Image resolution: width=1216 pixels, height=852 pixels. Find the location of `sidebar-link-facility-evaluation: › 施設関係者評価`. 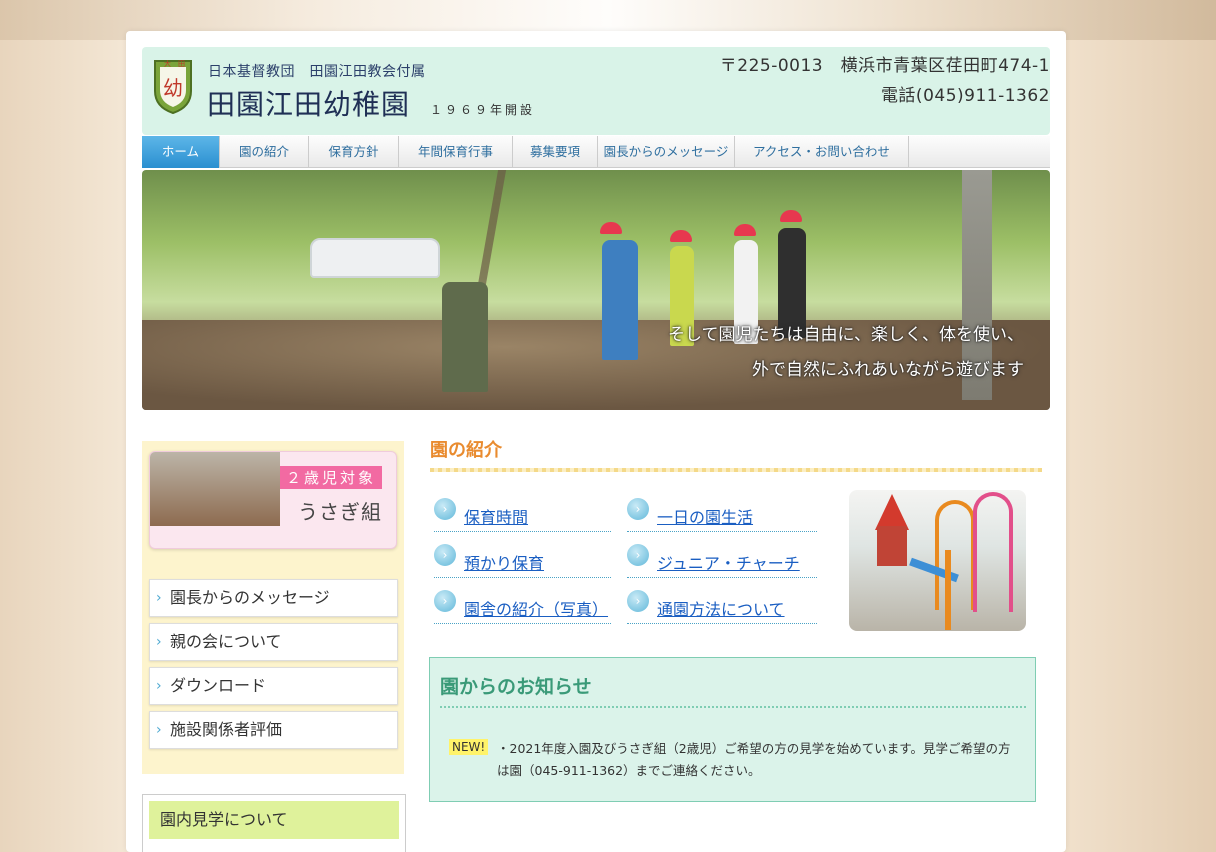

sidebar-link-facility-evaluation: › 施設関係者評価 is located at coordinates (273, 730).